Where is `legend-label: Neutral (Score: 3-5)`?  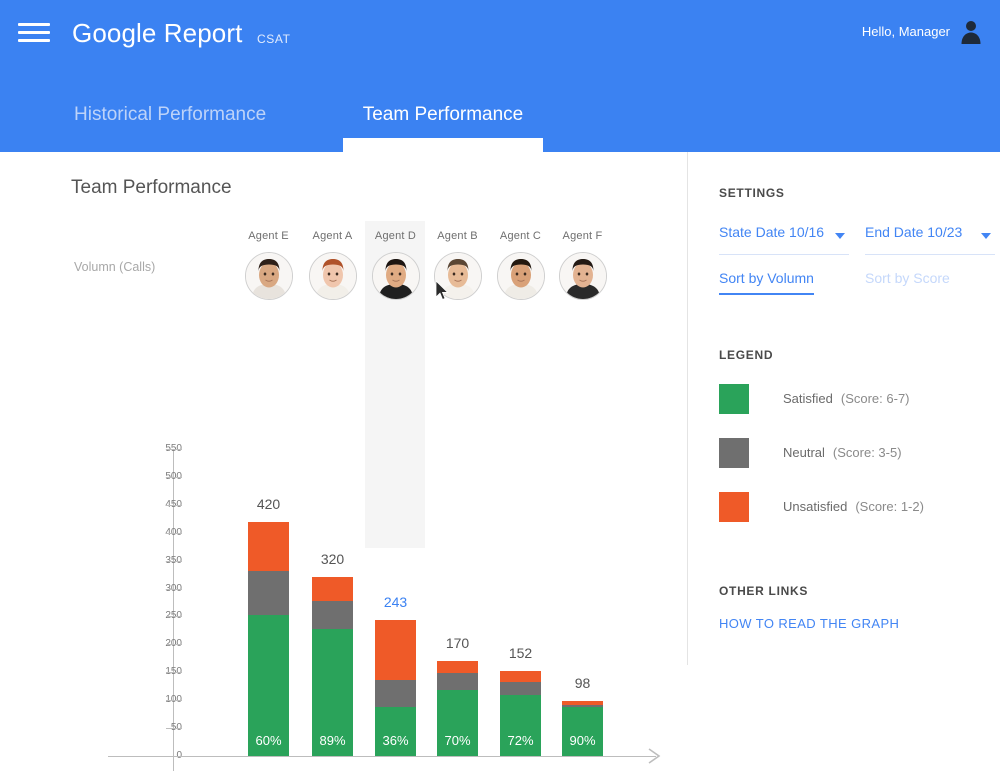 legend-label: Neutral (Score: 3-5) is located at coordinates (842, 452).